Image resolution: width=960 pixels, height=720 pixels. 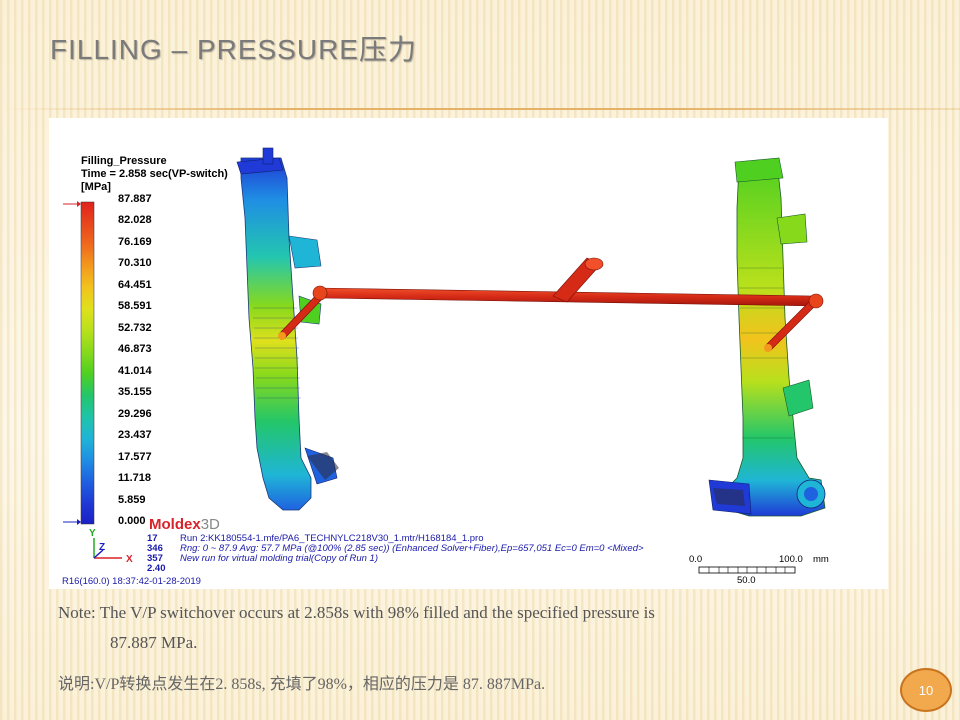 What do you see at coordinates (747, 570) in the screenshot?
I see `scale-bar` at bounding box center [747, 570].